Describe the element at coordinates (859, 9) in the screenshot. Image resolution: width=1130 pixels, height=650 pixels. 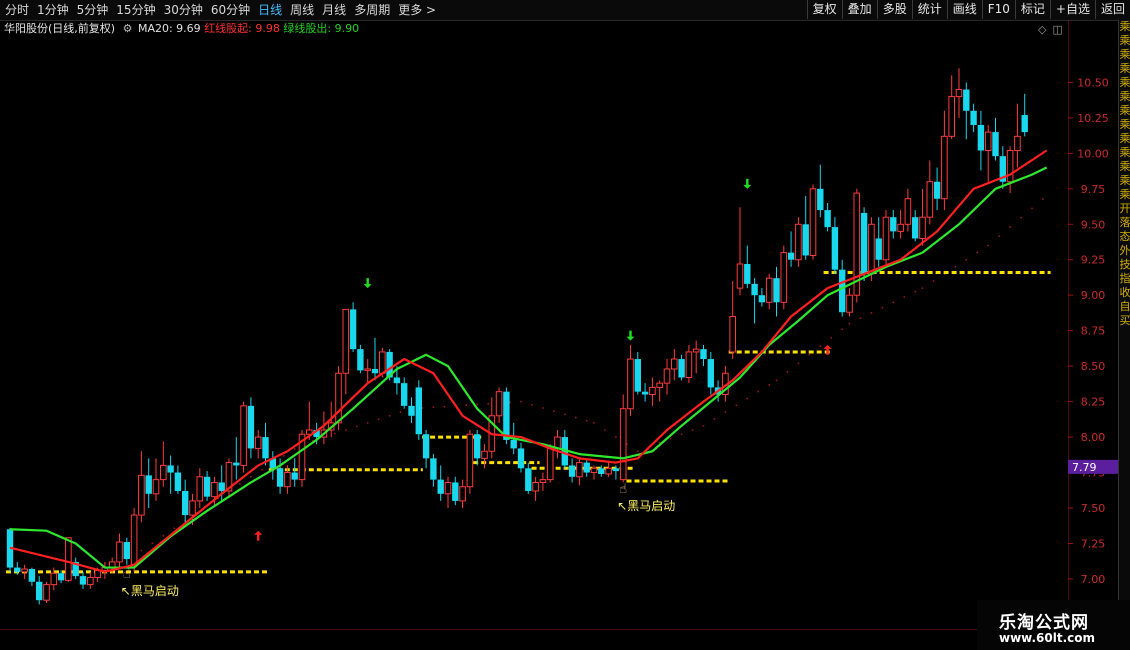
I see `toolbar-button-1: 叠加` at that location.